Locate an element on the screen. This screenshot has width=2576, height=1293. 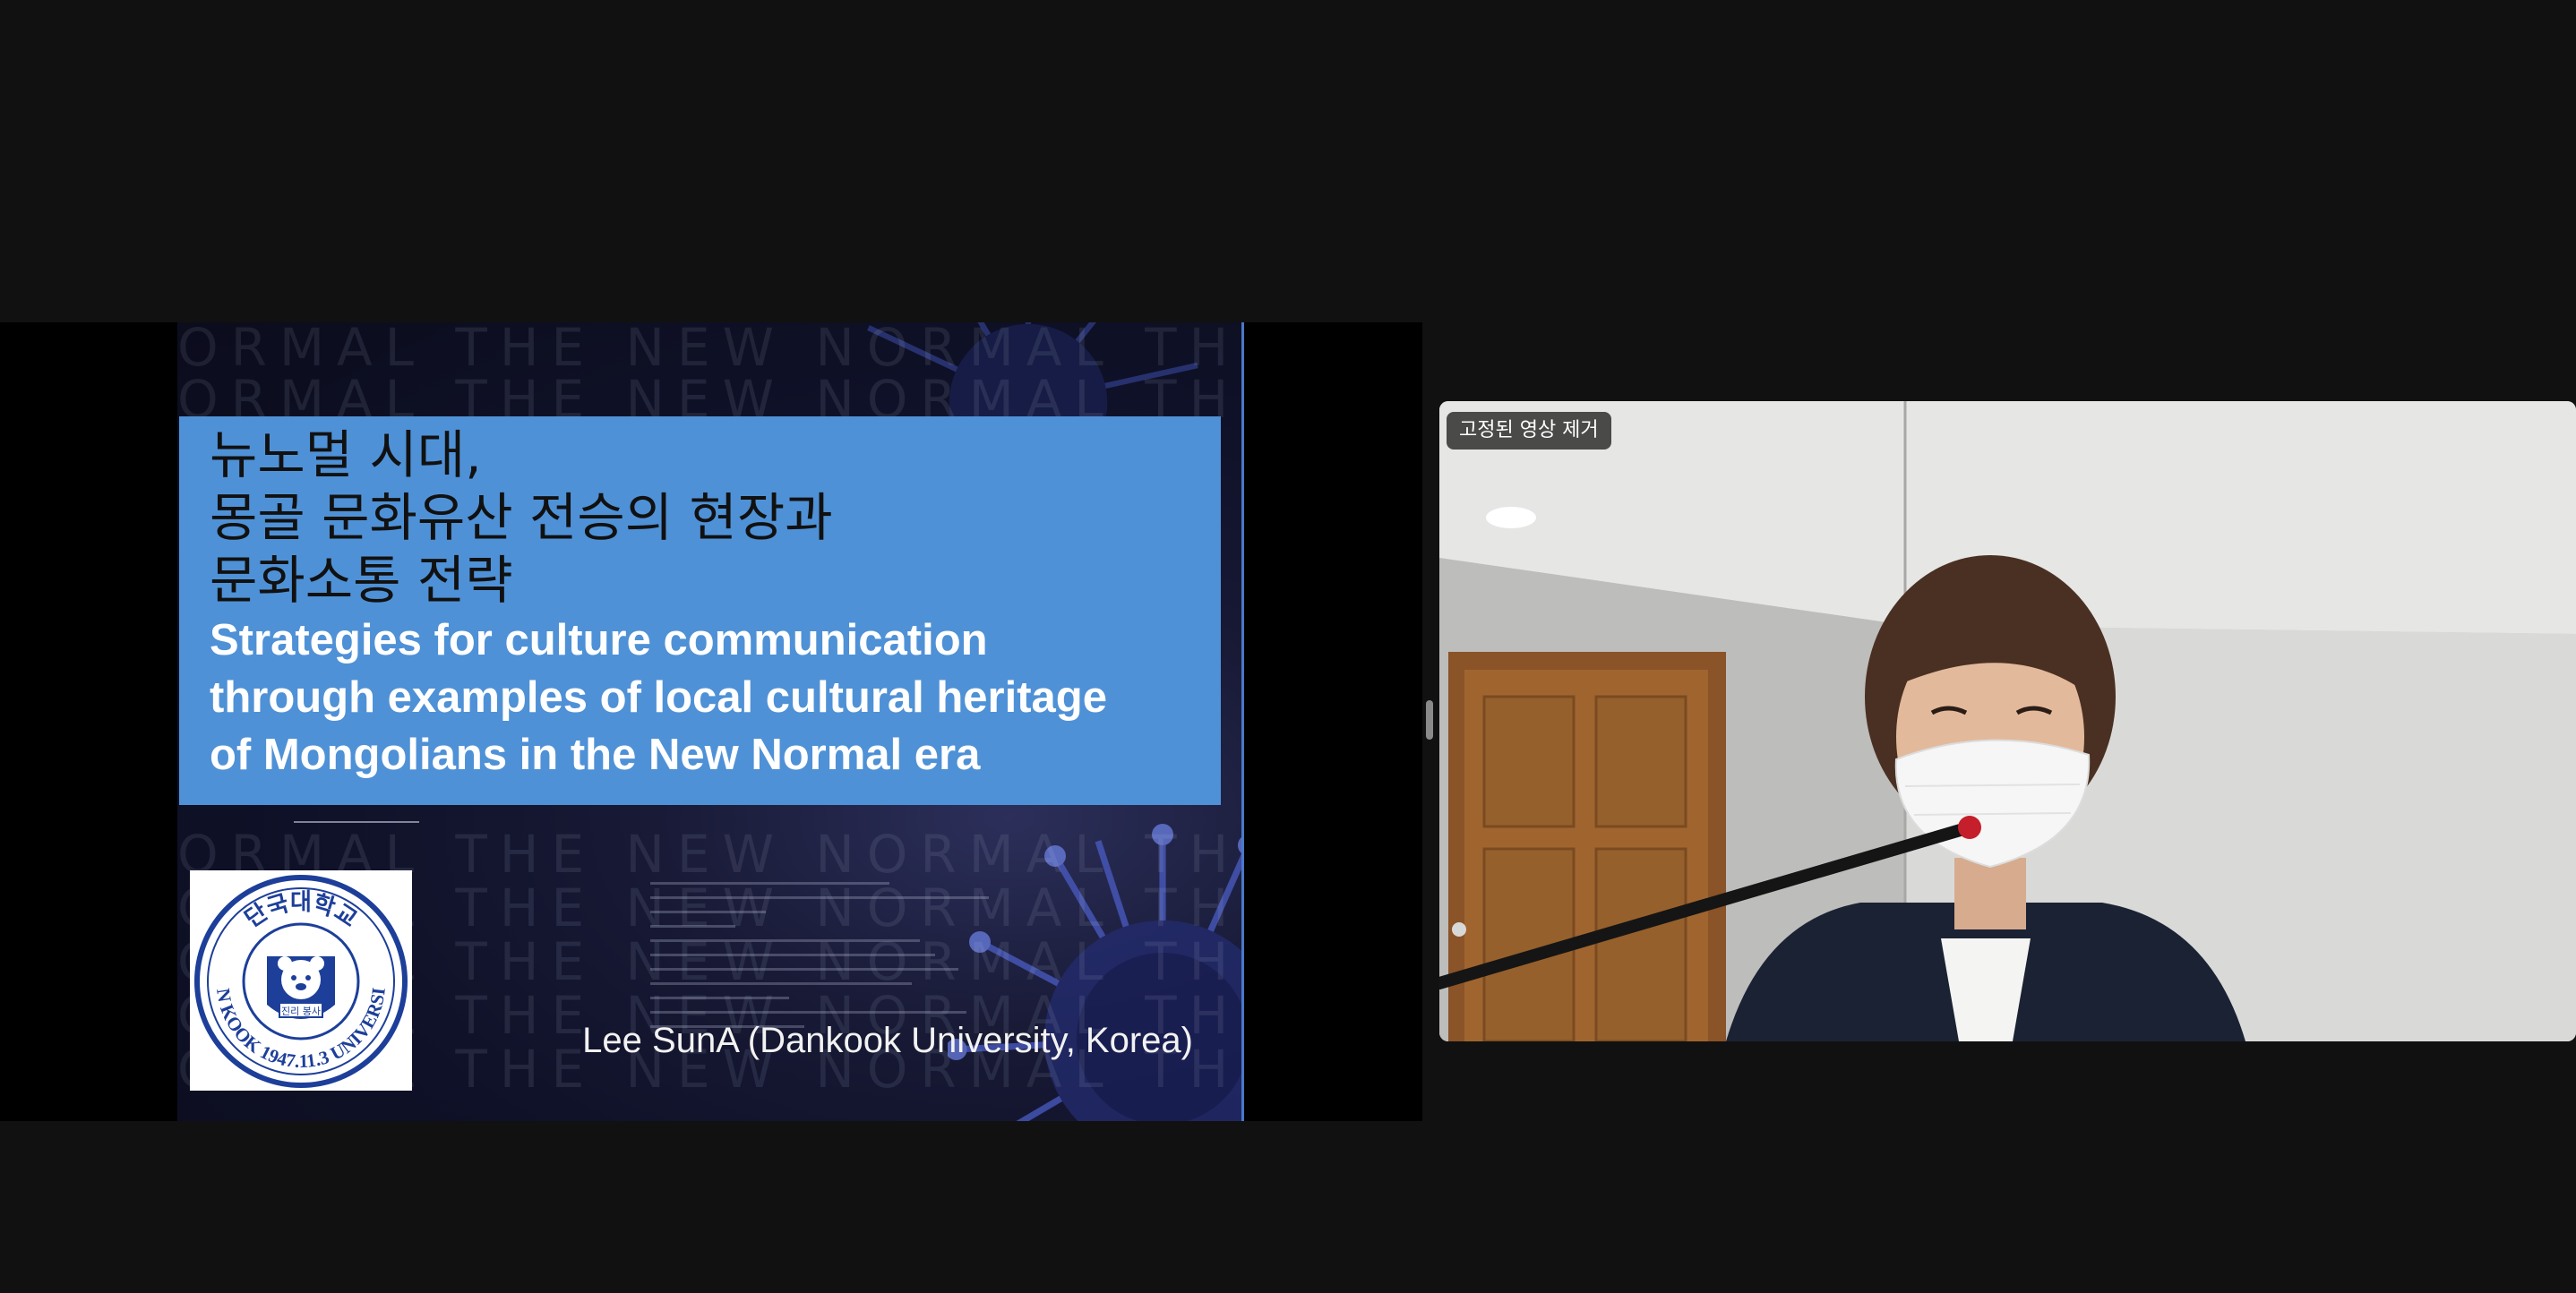
code-lines-decoration is located at coordinates (842, 961).